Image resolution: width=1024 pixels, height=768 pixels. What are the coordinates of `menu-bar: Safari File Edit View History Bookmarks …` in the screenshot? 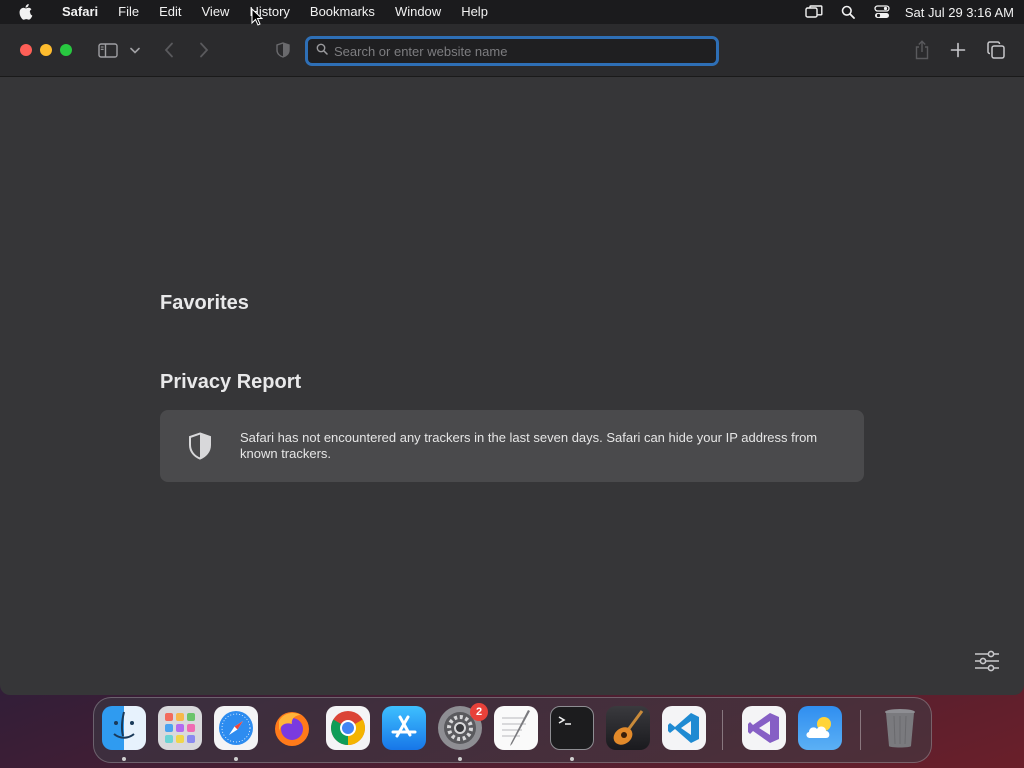 It's located at (512, 12).